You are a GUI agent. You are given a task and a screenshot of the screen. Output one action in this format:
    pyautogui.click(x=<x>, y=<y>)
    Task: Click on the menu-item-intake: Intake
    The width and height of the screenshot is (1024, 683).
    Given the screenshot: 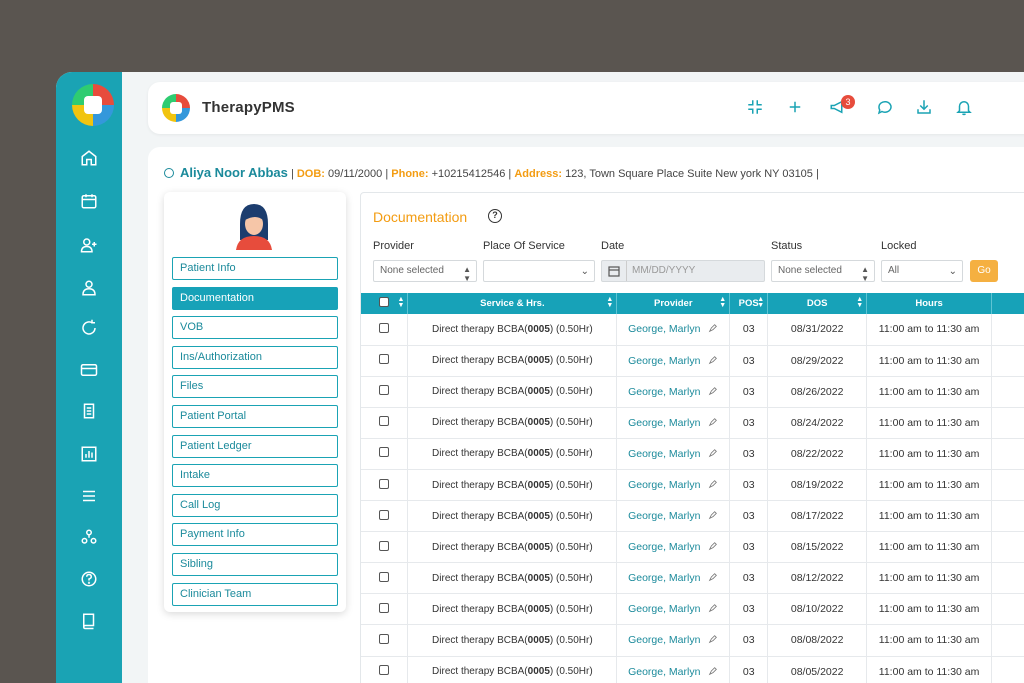 What is the action you would take?
    pyautogui.click(x=255, y=476)
    